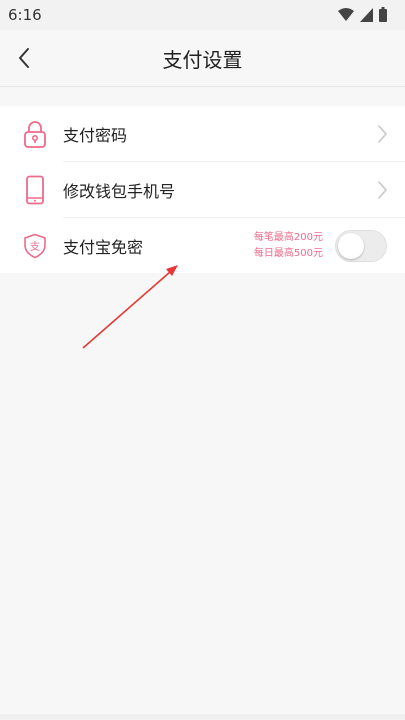  I want to click on setting-payment-password-label: 支付密码, so click(95, 135).